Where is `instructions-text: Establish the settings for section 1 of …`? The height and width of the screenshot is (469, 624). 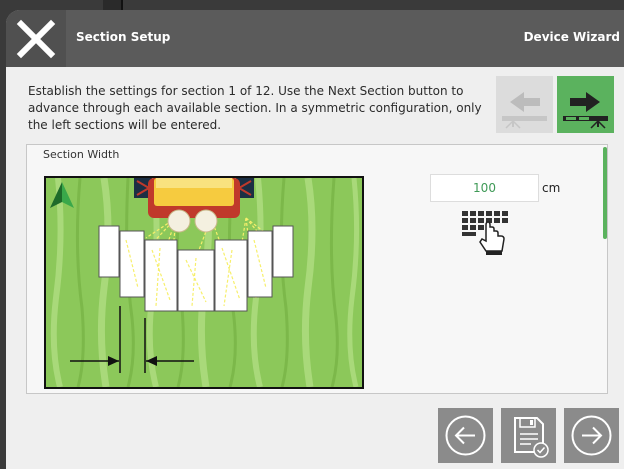
instructions-text: Establish the settings for section 1 of … is located at coordinates (255, 108).